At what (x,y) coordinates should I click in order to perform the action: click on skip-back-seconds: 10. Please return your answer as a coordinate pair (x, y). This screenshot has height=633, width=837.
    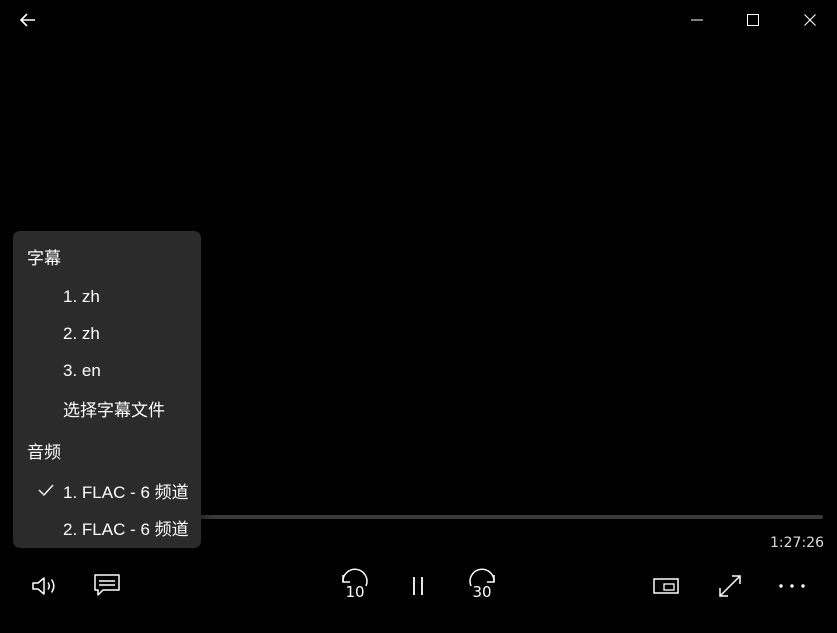
    Looking at the image, I should click on (355, 592).